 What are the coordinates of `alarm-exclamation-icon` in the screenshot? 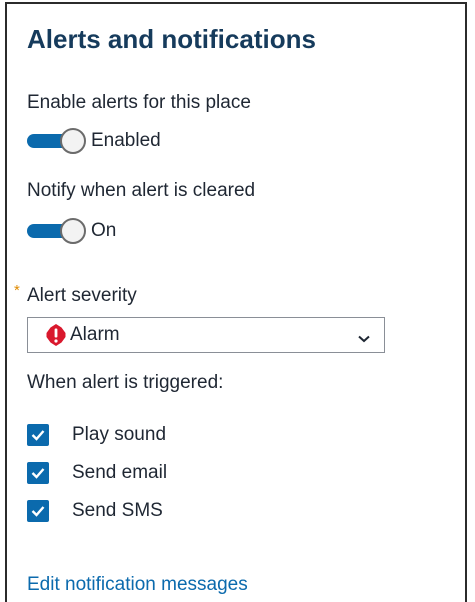 It's located at (56, 335).